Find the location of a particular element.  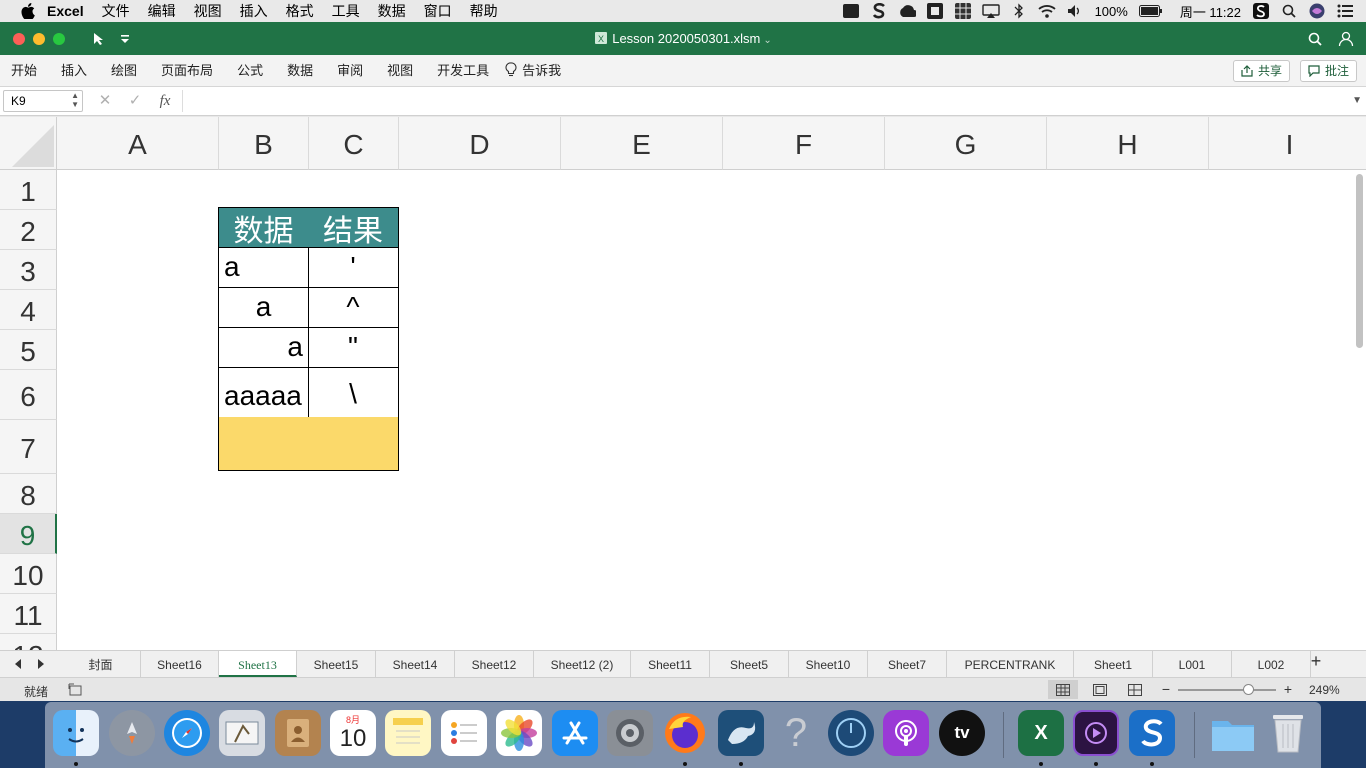

apple-menu-icon is located at coordinates (28, 11).